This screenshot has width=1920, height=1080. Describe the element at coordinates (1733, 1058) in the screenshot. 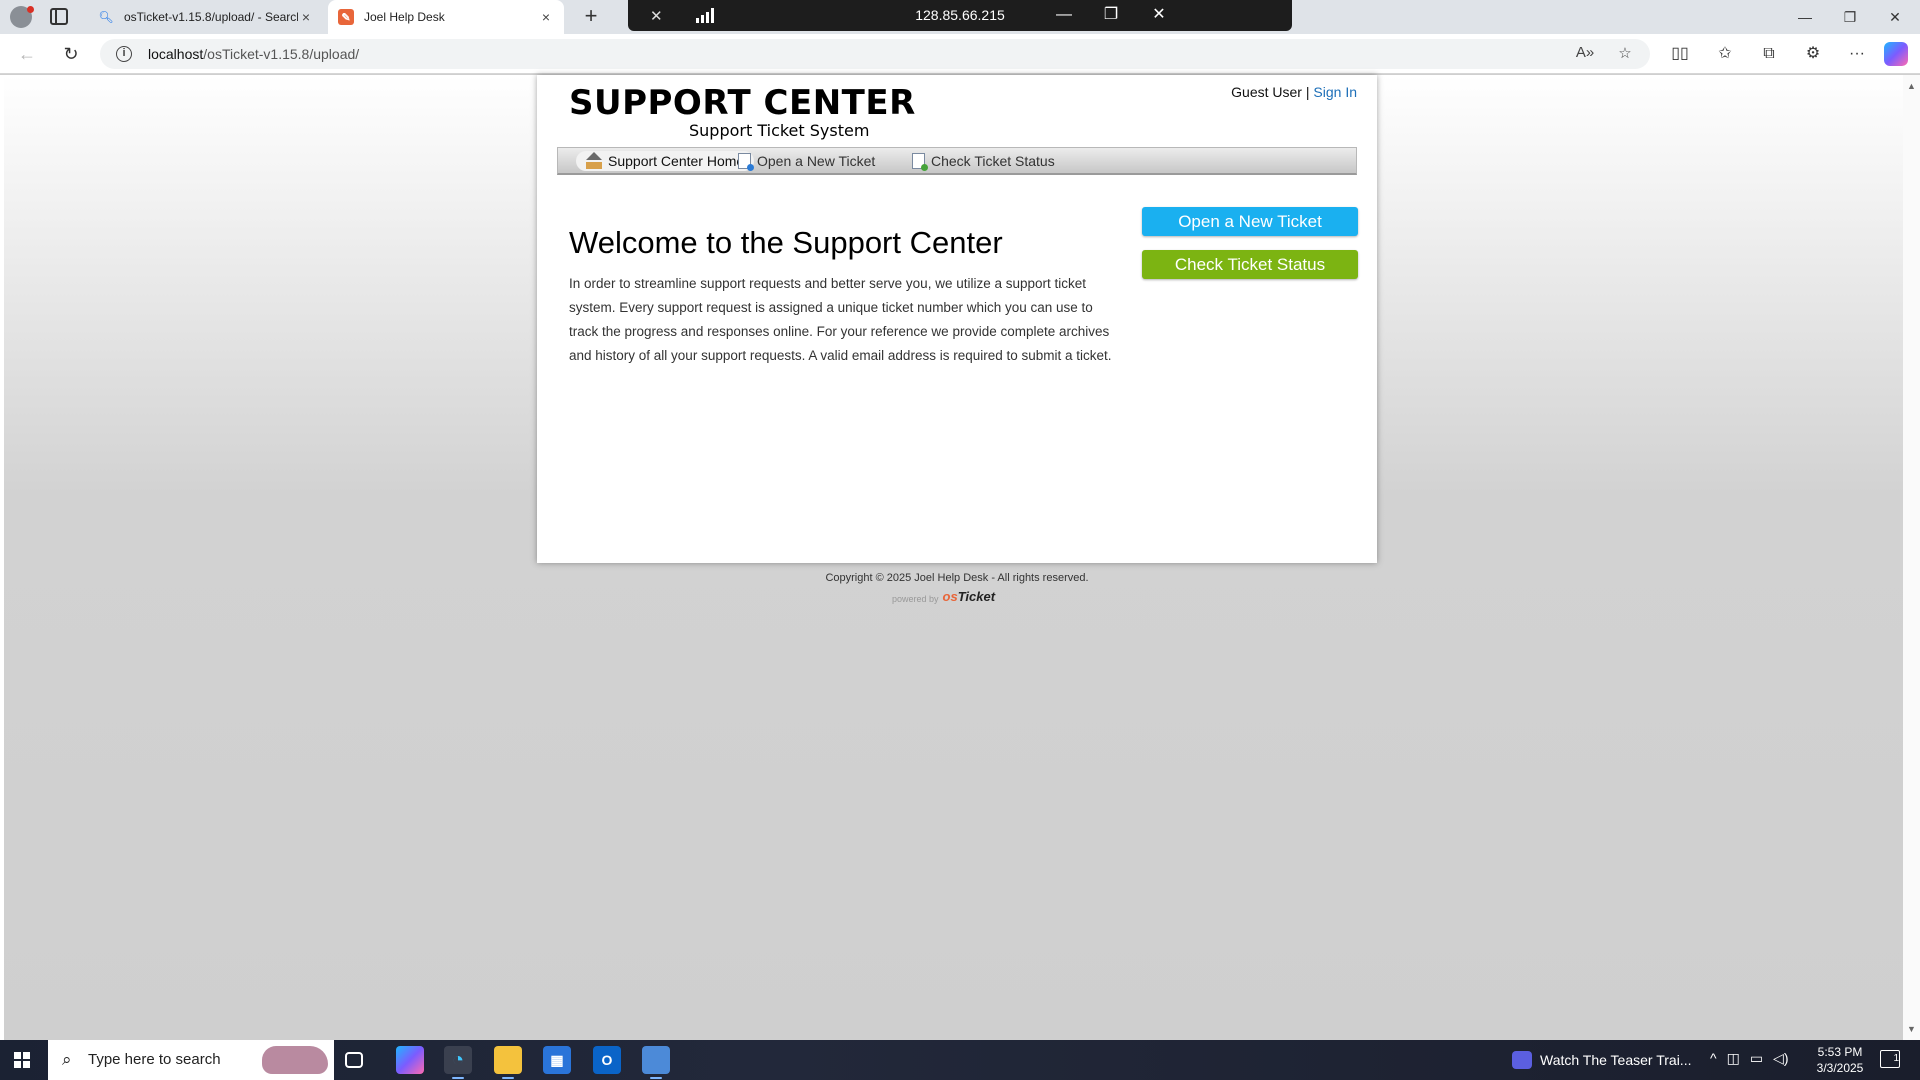

I see `meet-icon: ◫` at that location.